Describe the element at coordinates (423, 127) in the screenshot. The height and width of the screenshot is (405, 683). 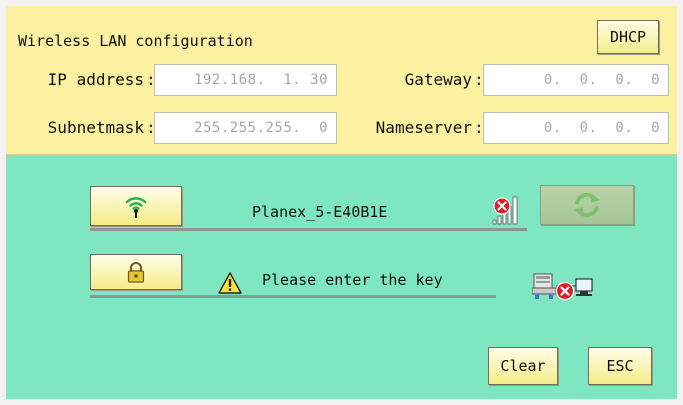
I see `nameserver-label: Nameserver` at that location.